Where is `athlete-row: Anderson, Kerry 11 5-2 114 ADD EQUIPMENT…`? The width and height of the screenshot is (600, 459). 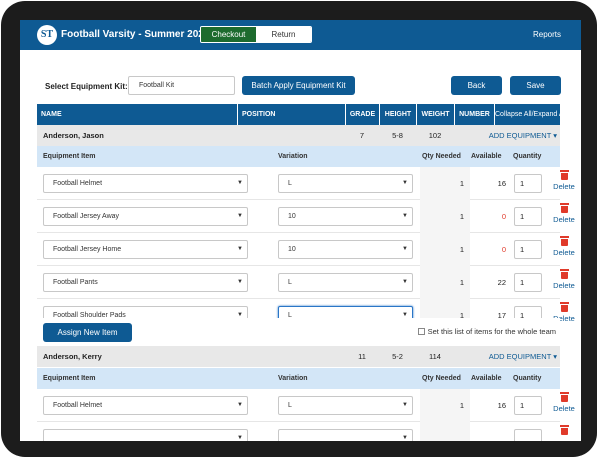 athlete-row: Anderson, Kerry 11 5-2 114 ADD EQUIPMENT… is located at coordinates (298, 356).